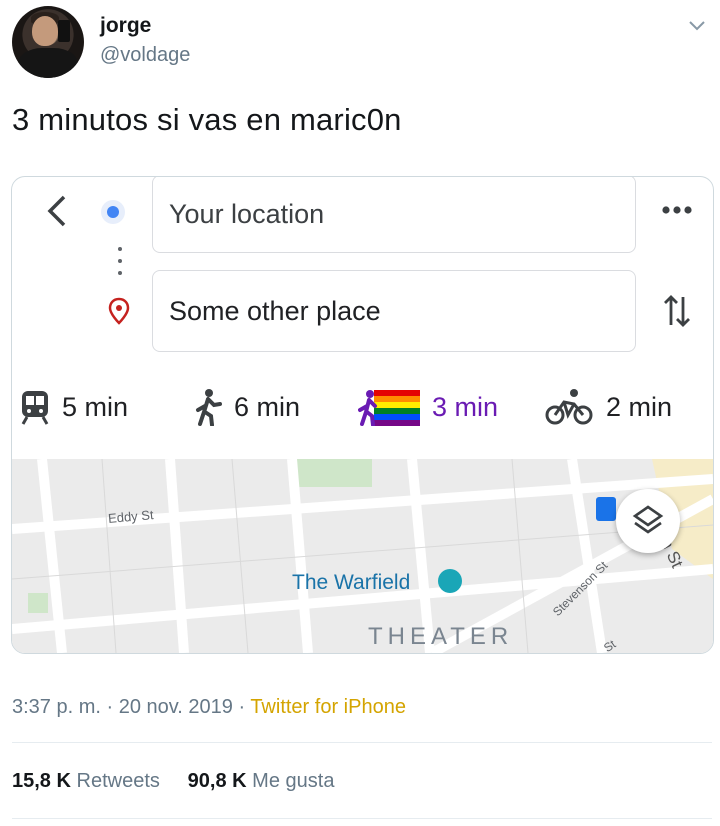 The image size is (720, 826). What do you see at coordinates (328, 707) in the screenshot?
I see `tweet-source: Twitter for iPhone` at bounding box center [328, 707].